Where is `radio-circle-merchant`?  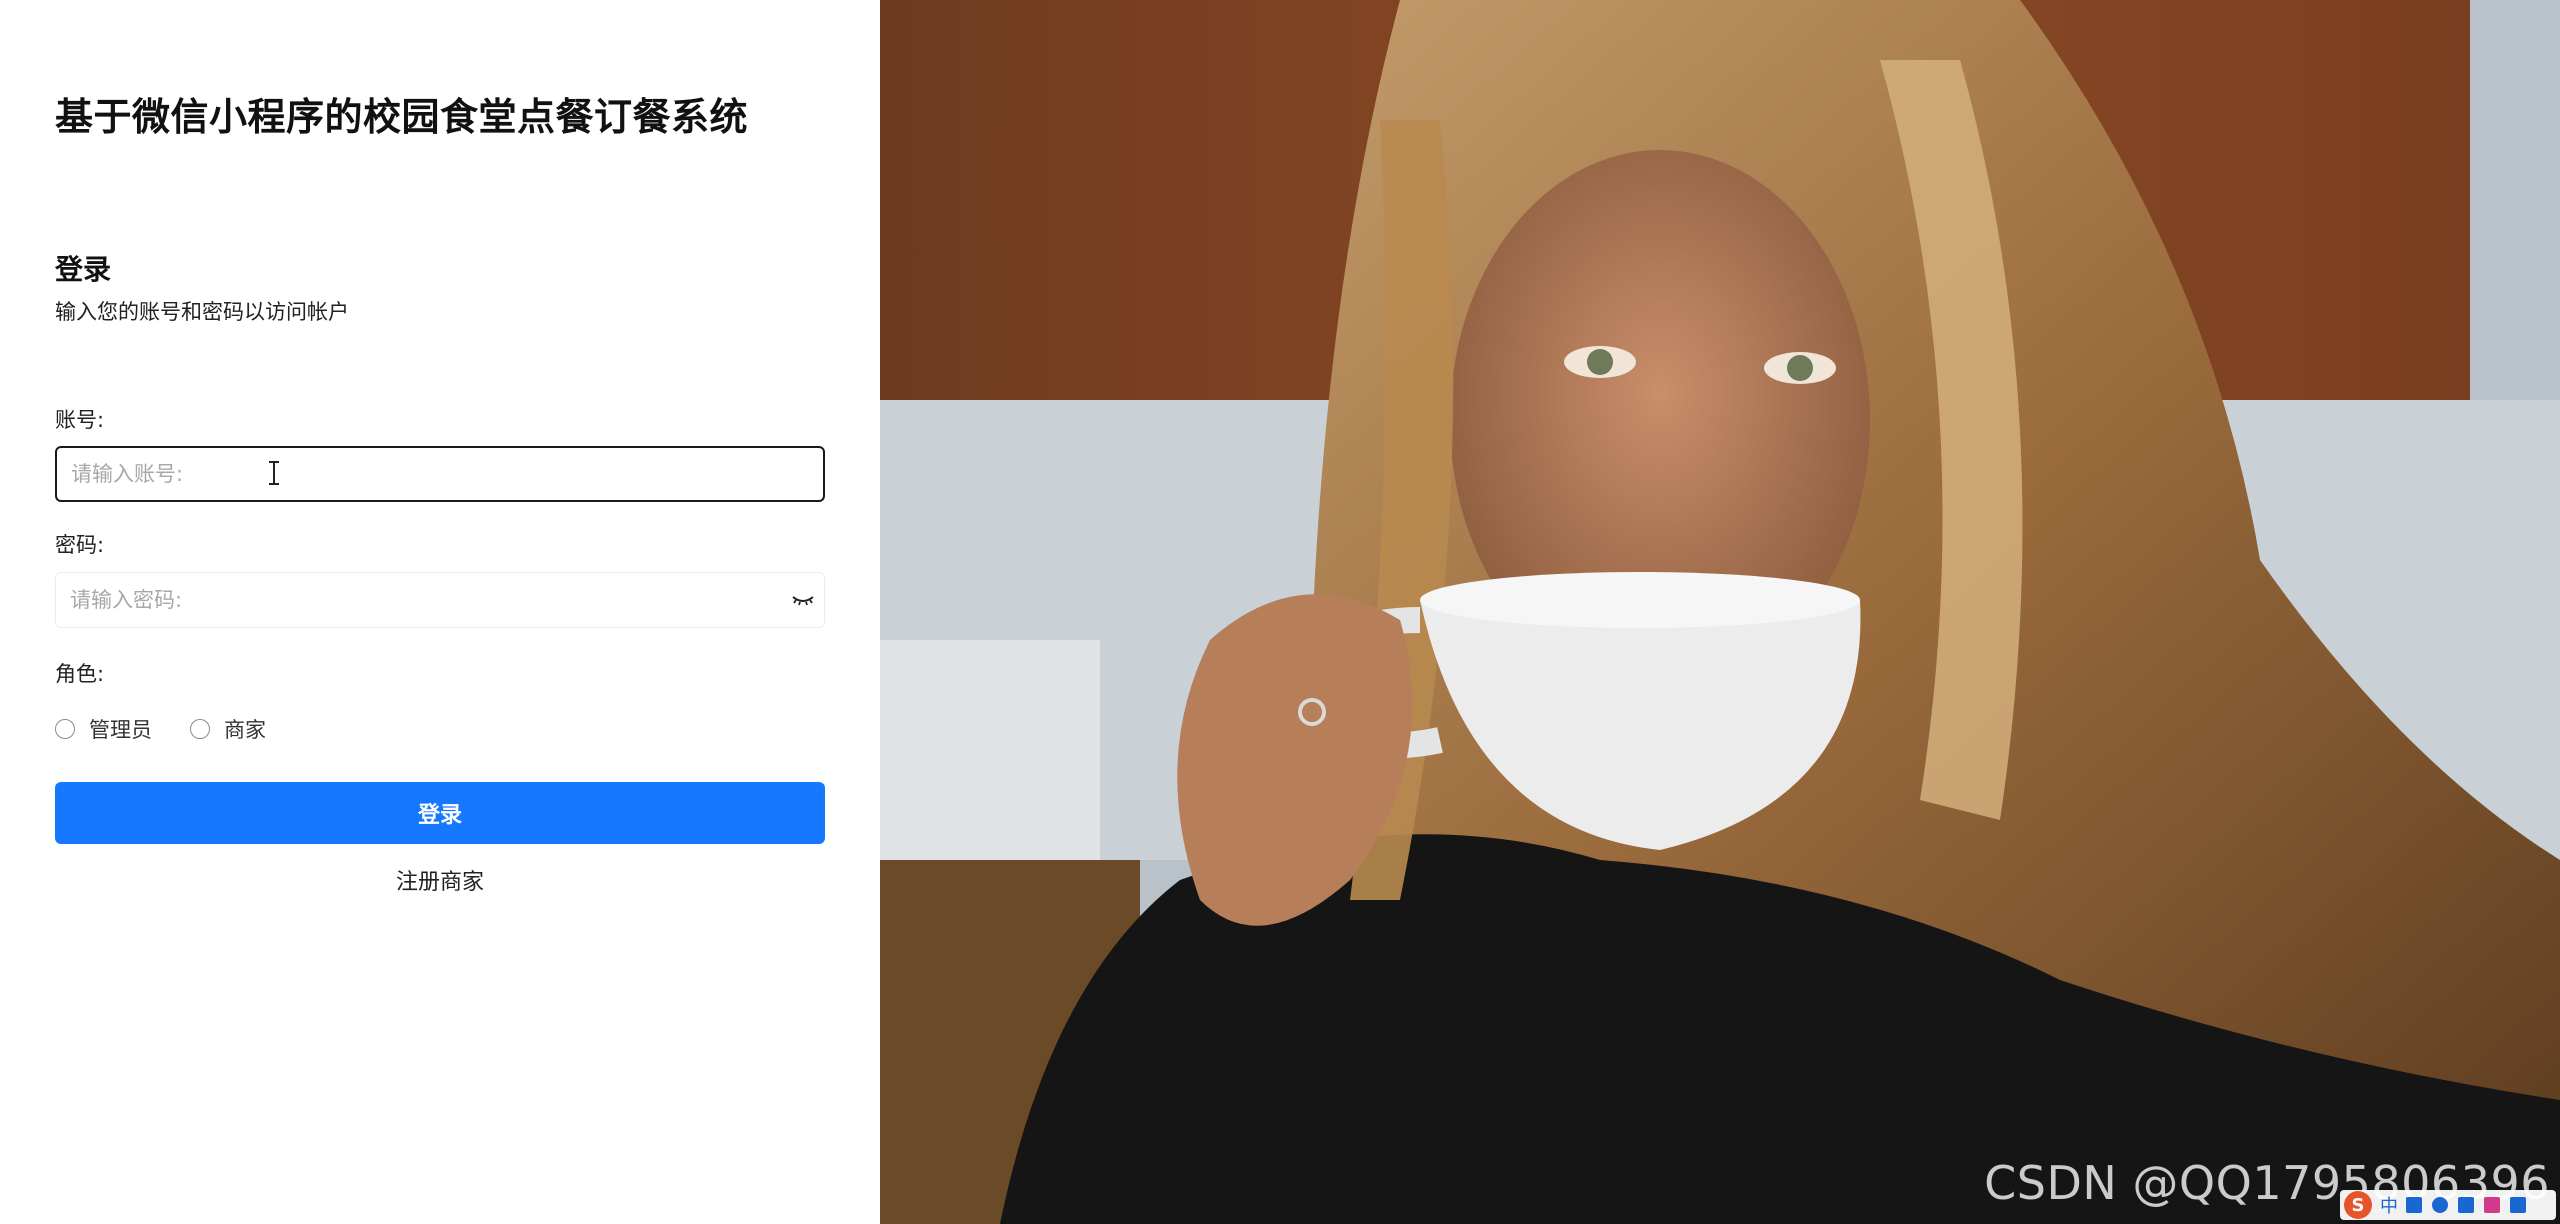
radio-circle-merchant is located at coordinates (200, 729).